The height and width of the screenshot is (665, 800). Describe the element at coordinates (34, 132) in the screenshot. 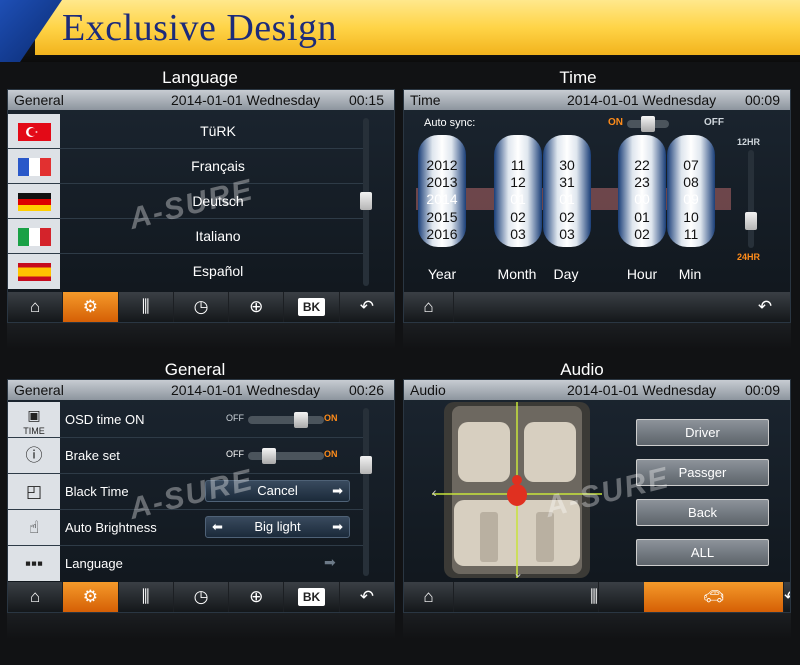

I see `turkey-flag-icon` at that location.